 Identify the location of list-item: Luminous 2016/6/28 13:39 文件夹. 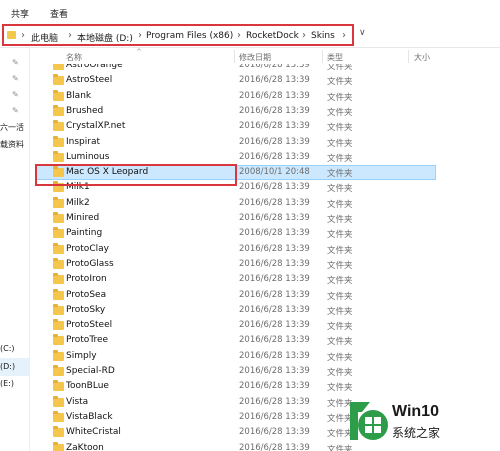
(236, 157).